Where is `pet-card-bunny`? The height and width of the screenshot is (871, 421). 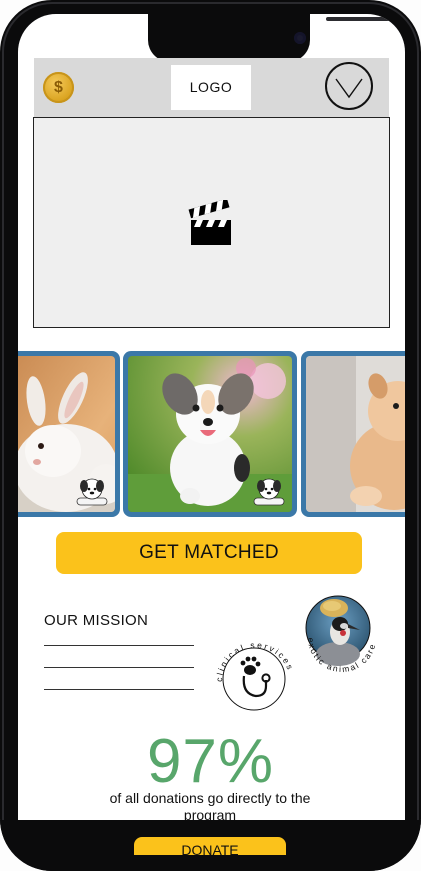
pet-card-bunny is located at coordinates (69, 434).